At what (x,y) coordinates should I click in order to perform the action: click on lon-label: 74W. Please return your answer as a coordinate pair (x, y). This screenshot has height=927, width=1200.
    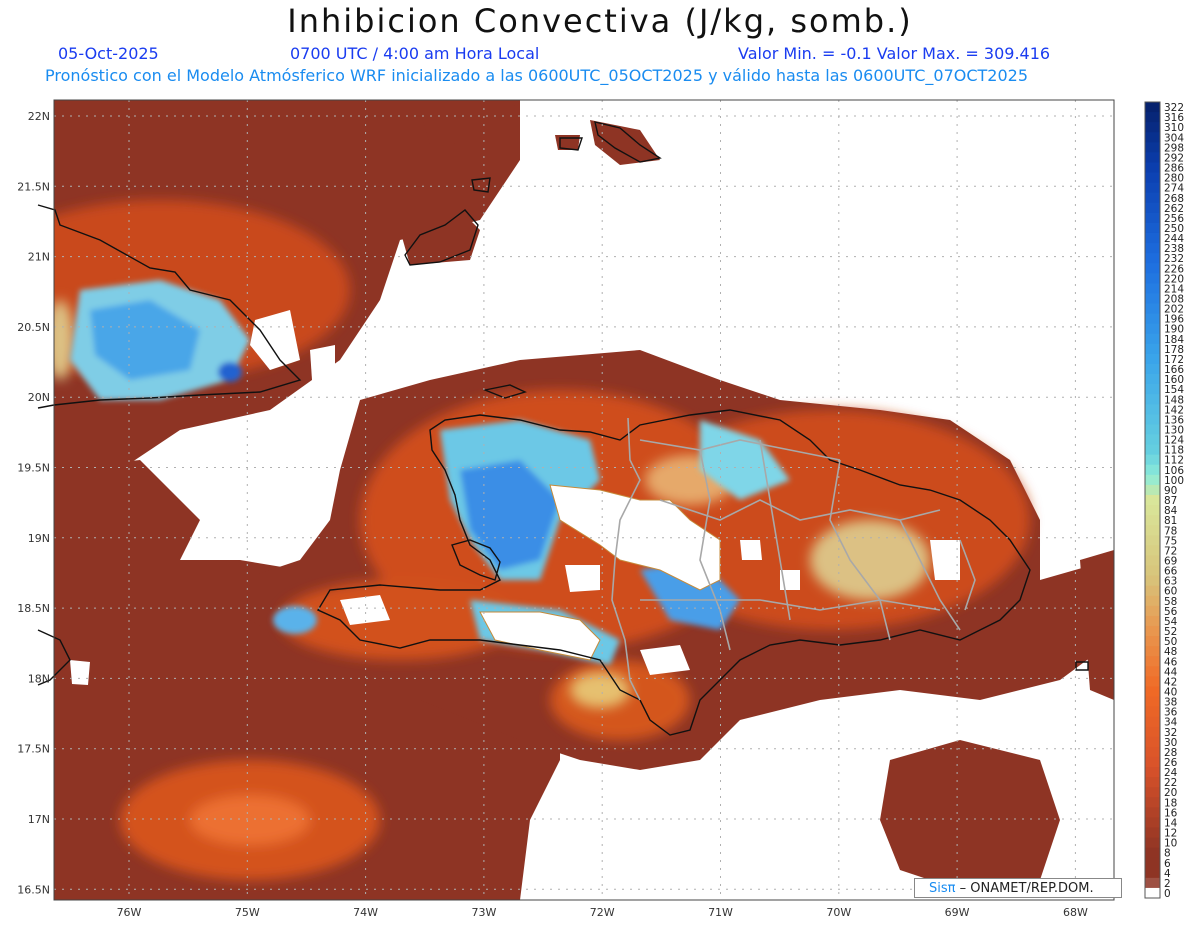
    Looking at the image, I should click on (365, 912).